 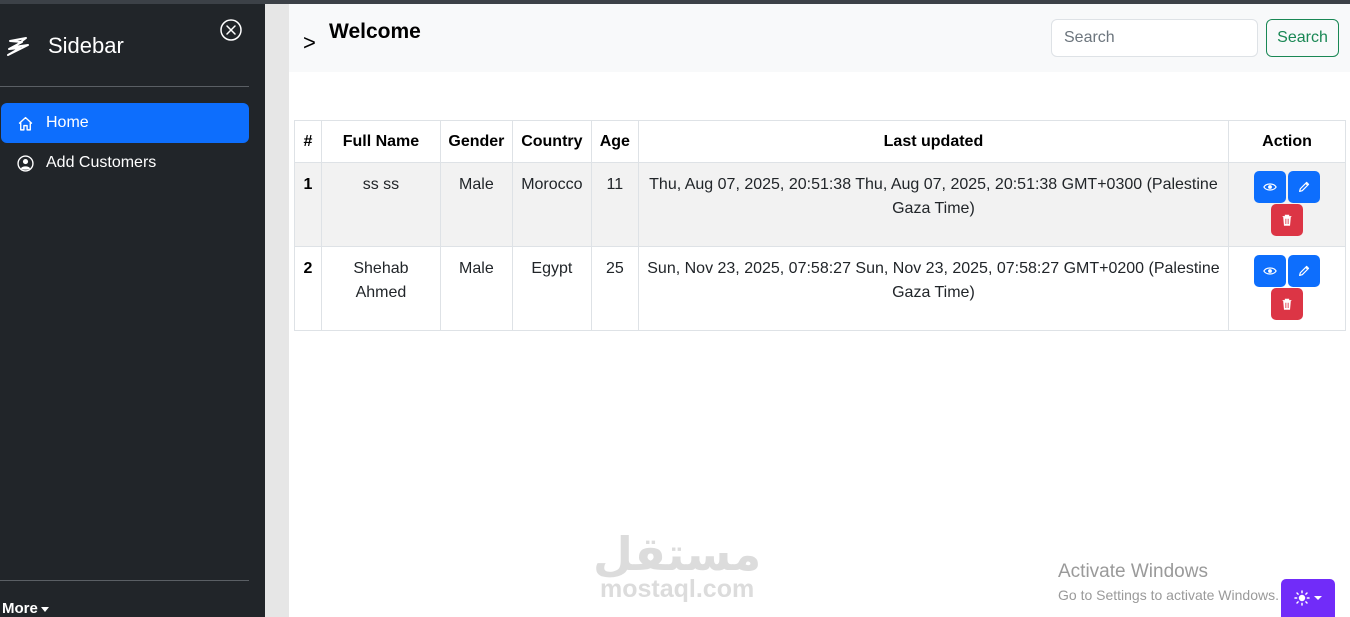 I want to click on watermark-arabic: مستقل, so click(x=677, y=554).